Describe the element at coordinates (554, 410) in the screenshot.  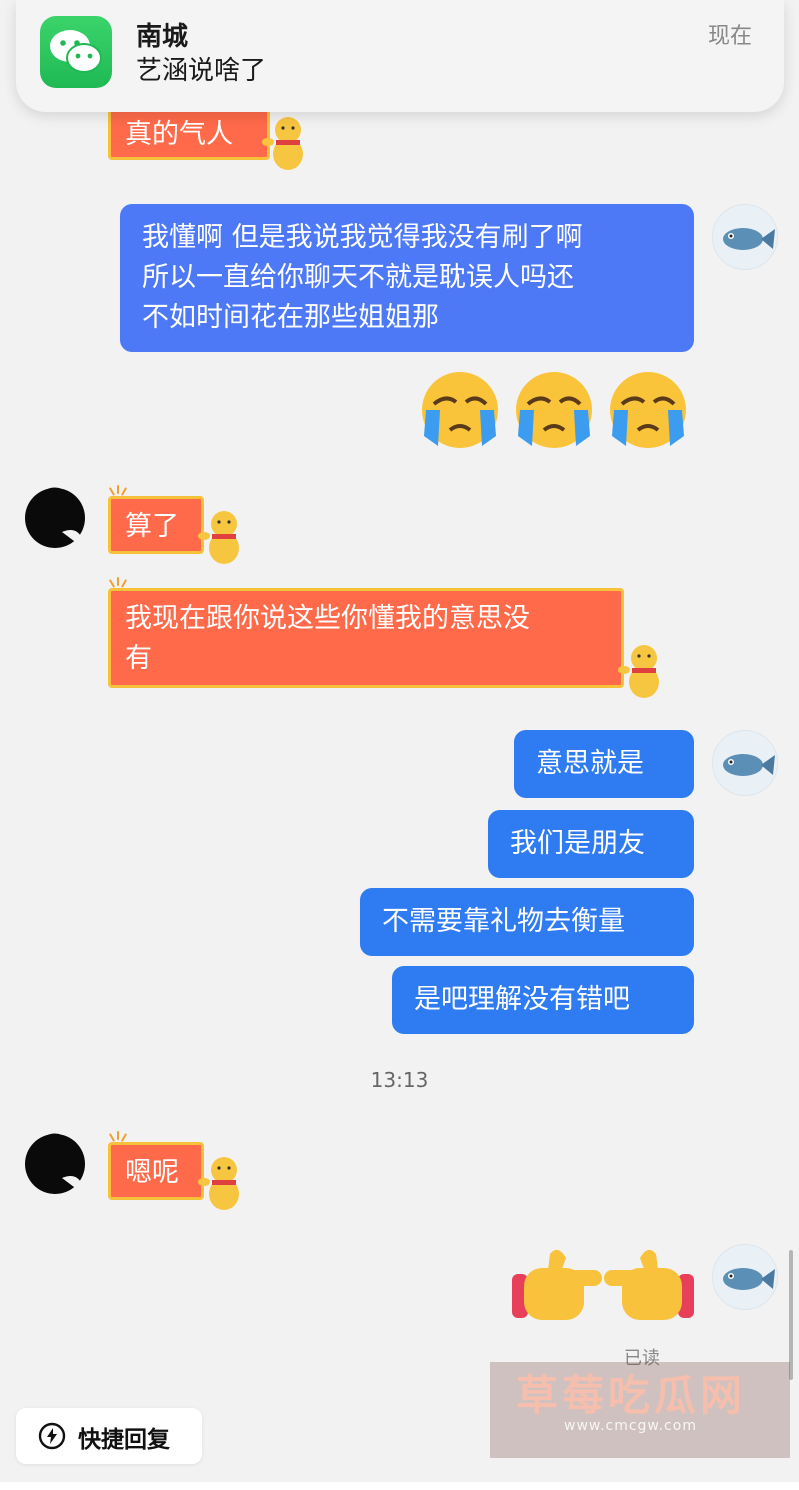
I see `crying-emoji-icon` at that location.